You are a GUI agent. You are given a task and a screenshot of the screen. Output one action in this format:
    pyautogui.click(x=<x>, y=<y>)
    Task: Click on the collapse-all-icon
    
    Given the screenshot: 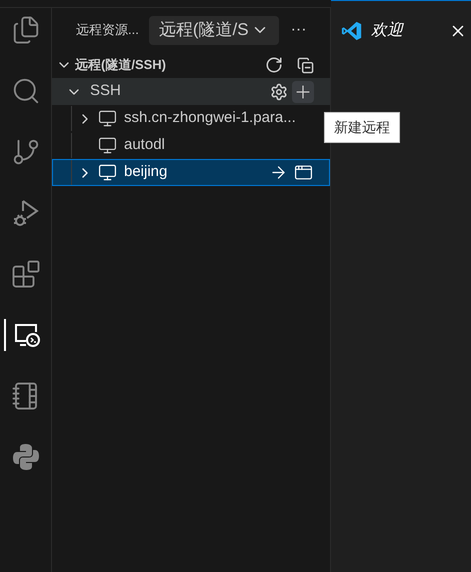 What is the action you would take?
    pyautogui.click(x=305, y=65)
    